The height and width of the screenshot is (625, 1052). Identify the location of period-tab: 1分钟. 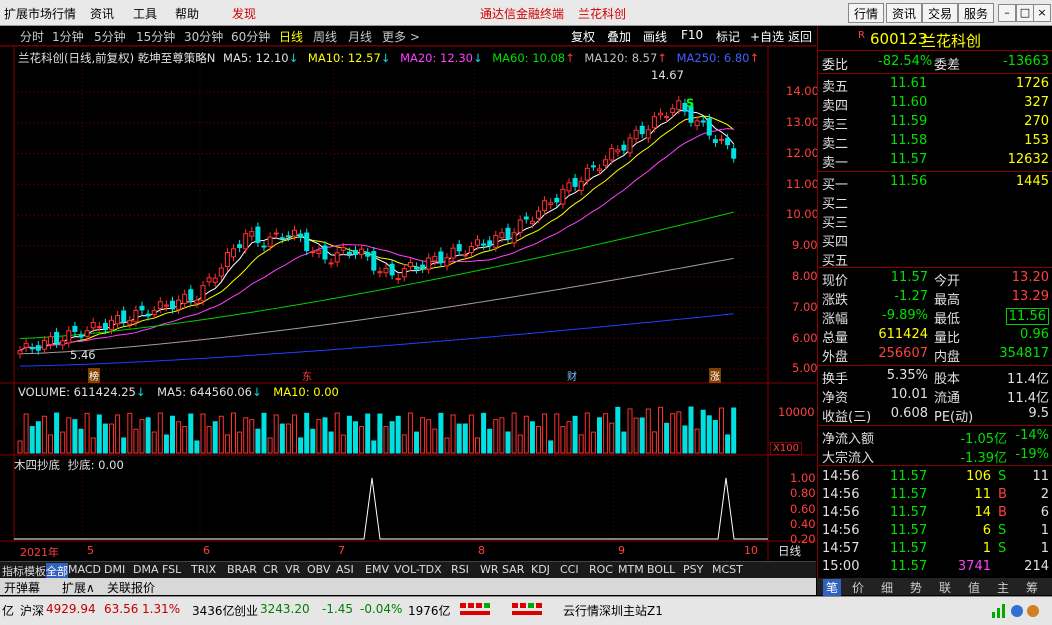
(68, 36).